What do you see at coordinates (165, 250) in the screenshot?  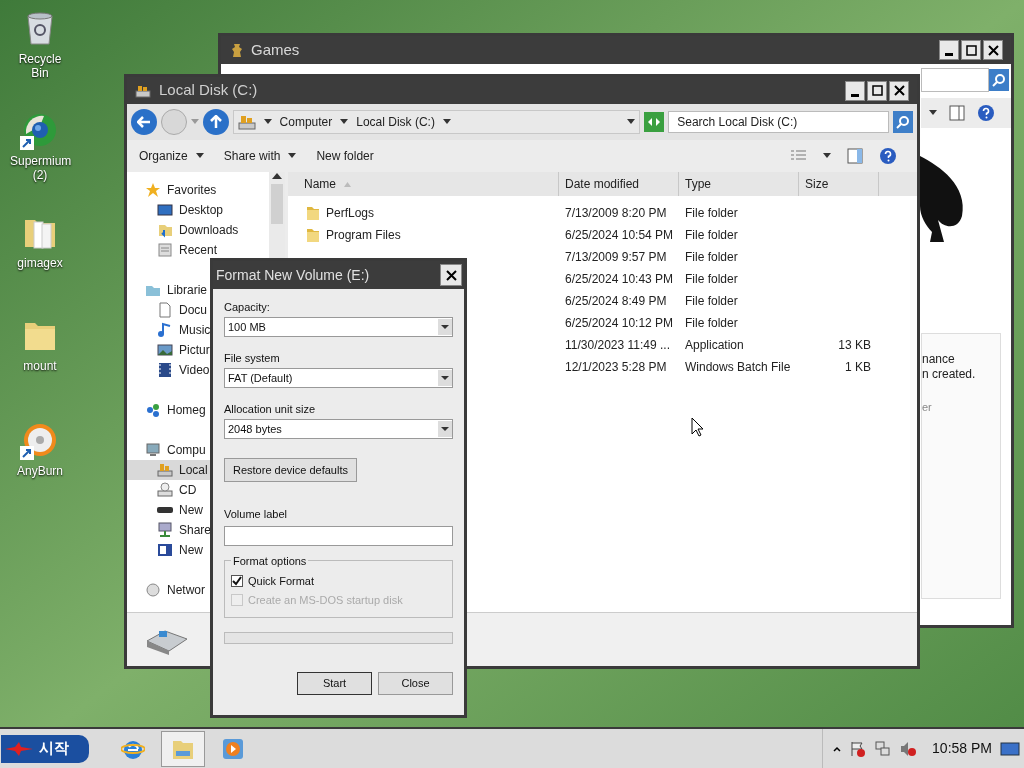 I see `recent-icon` at bounding box center [165, 250].